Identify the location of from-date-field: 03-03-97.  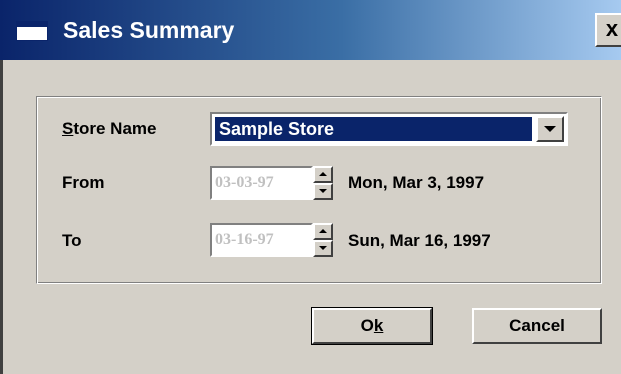
(261, 183).